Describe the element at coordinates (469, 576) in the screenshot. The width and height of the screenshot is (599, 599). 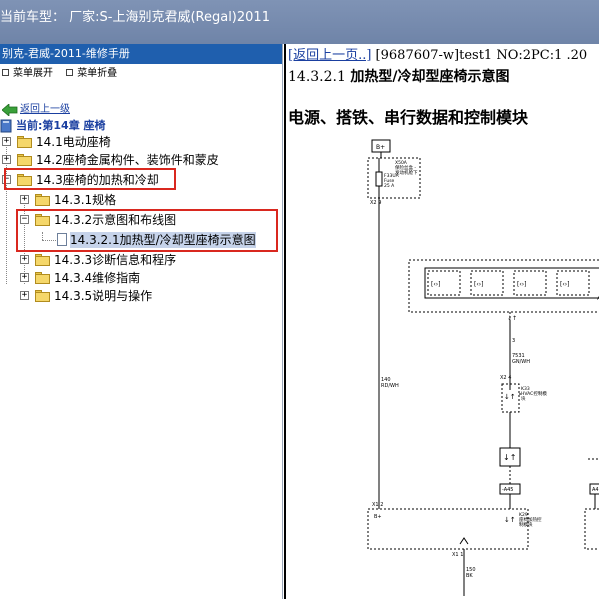
I see `wire-label: BK` at that location.